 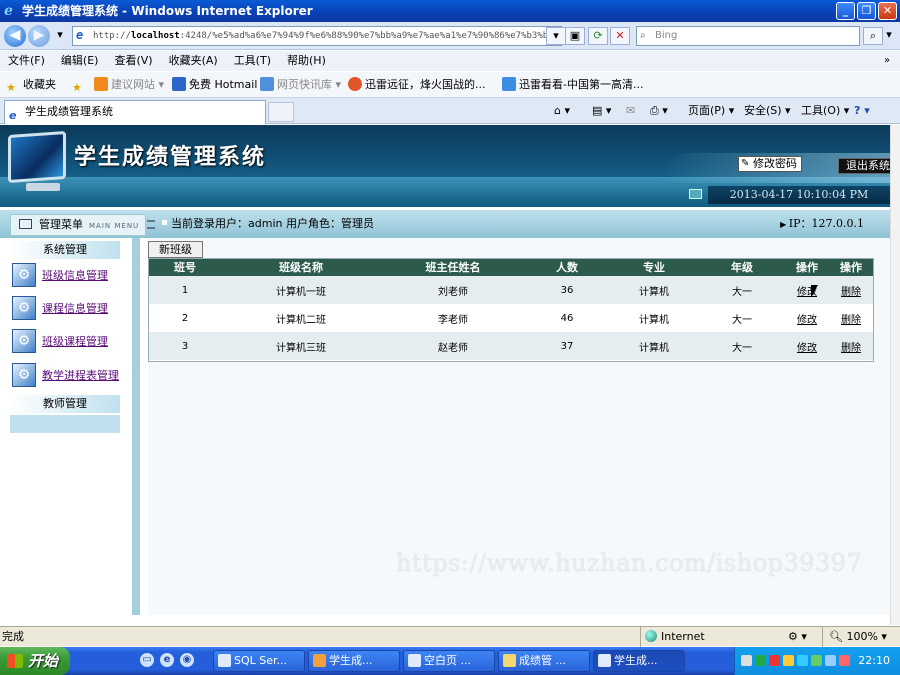 I want to click on change-password-button: ✎ 修改密码, so click(x=770, y=164).